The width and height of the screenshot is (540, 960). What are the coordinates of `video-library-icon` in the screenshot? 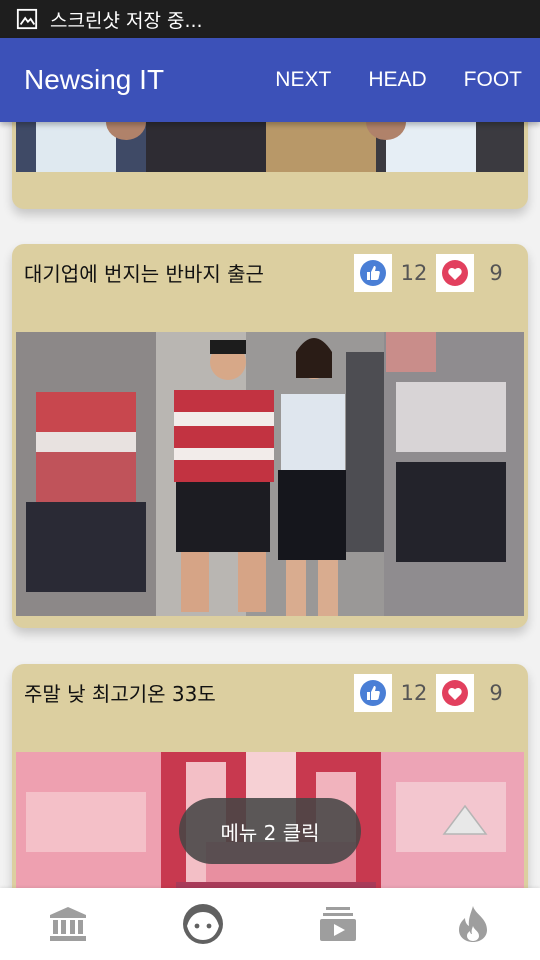 It's located at (337, 924).